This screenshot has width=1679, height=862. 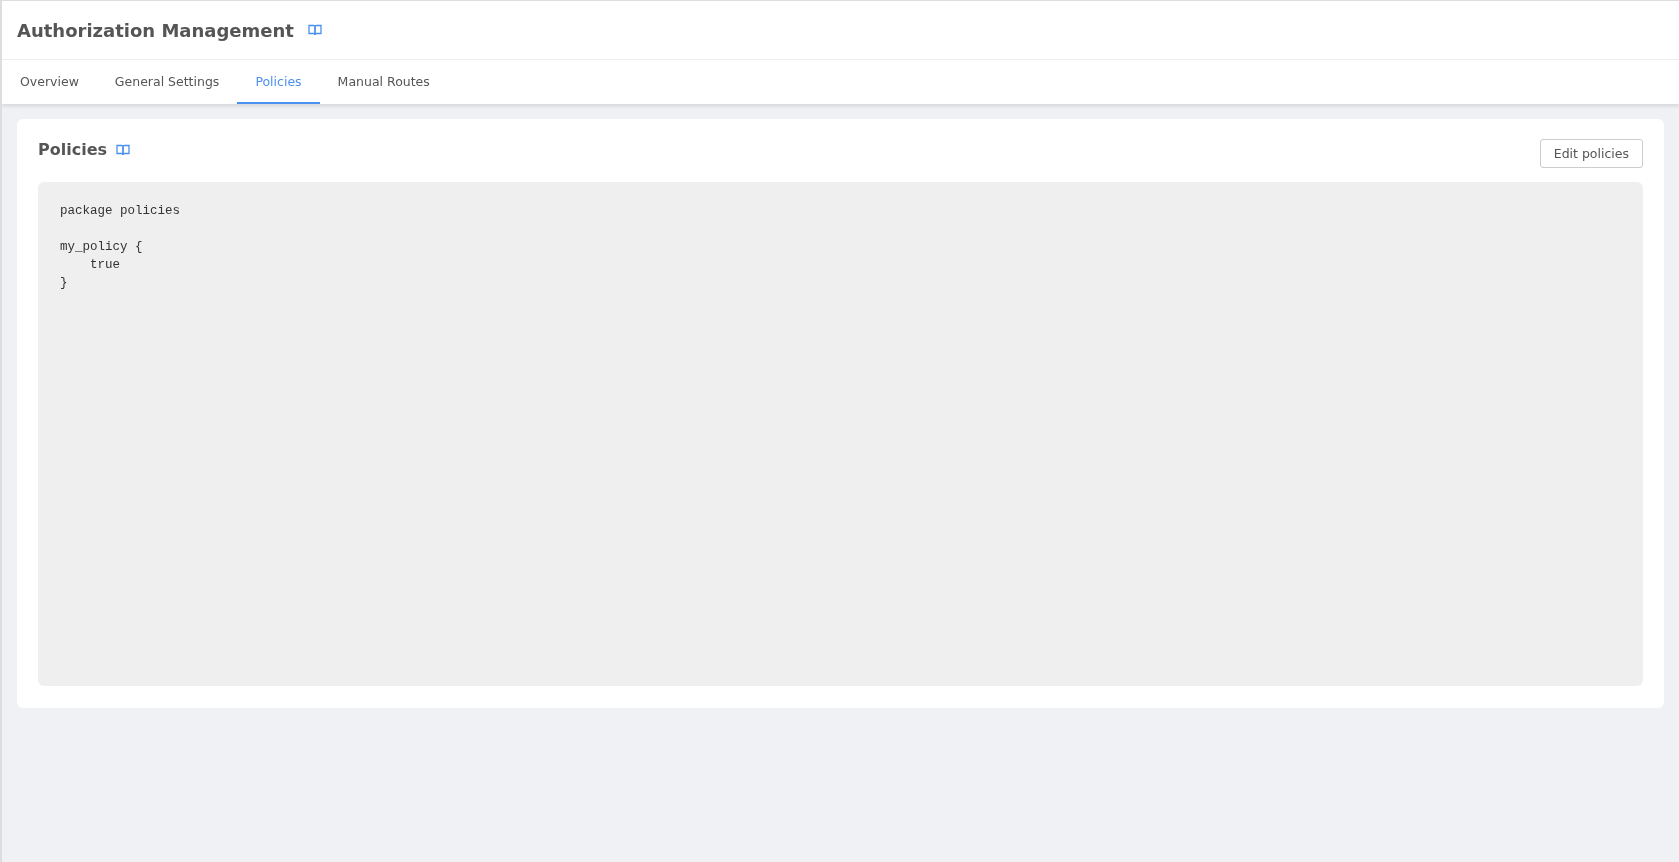 What do you see at coordinates (383, 82) in the screenshot?
I see `tab: Manual Routes` at bounding box center [383, 82].